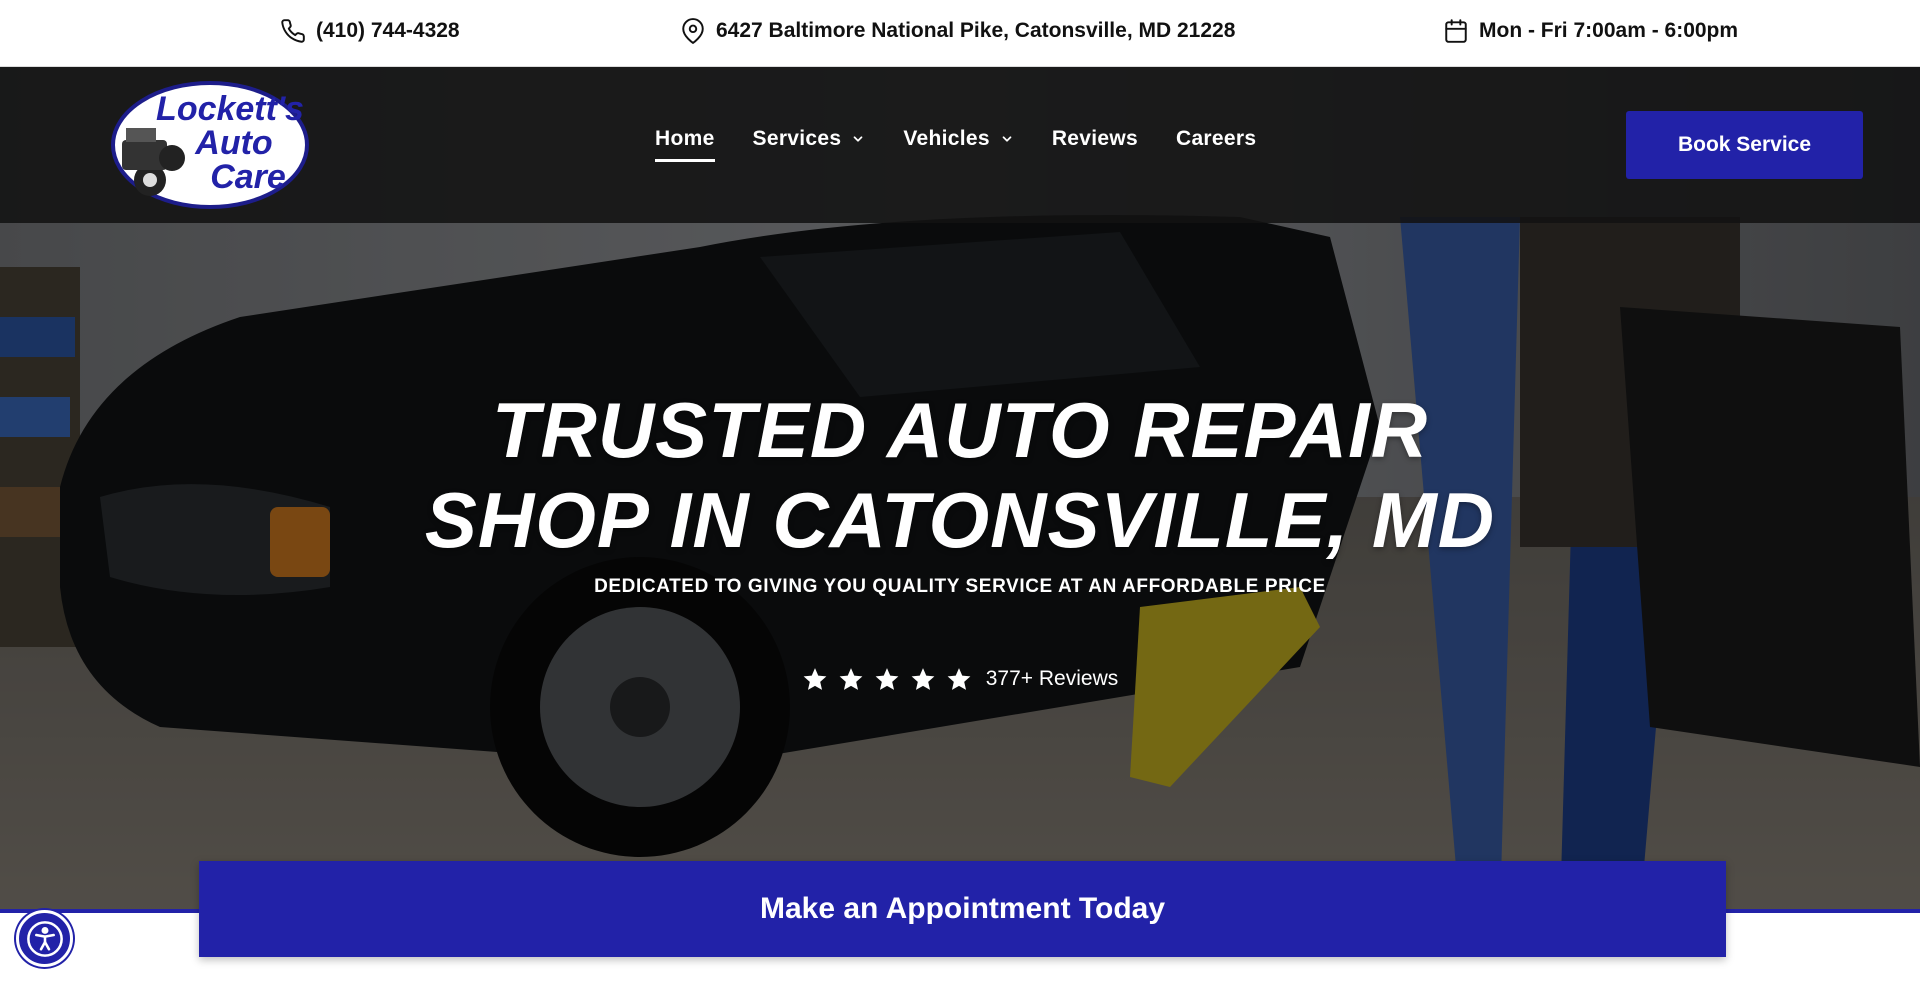 The image size is (1920, 982). I want to click on hours-text: Mon - Fri 7:00am - 6:00pm, so click(1609, 30).